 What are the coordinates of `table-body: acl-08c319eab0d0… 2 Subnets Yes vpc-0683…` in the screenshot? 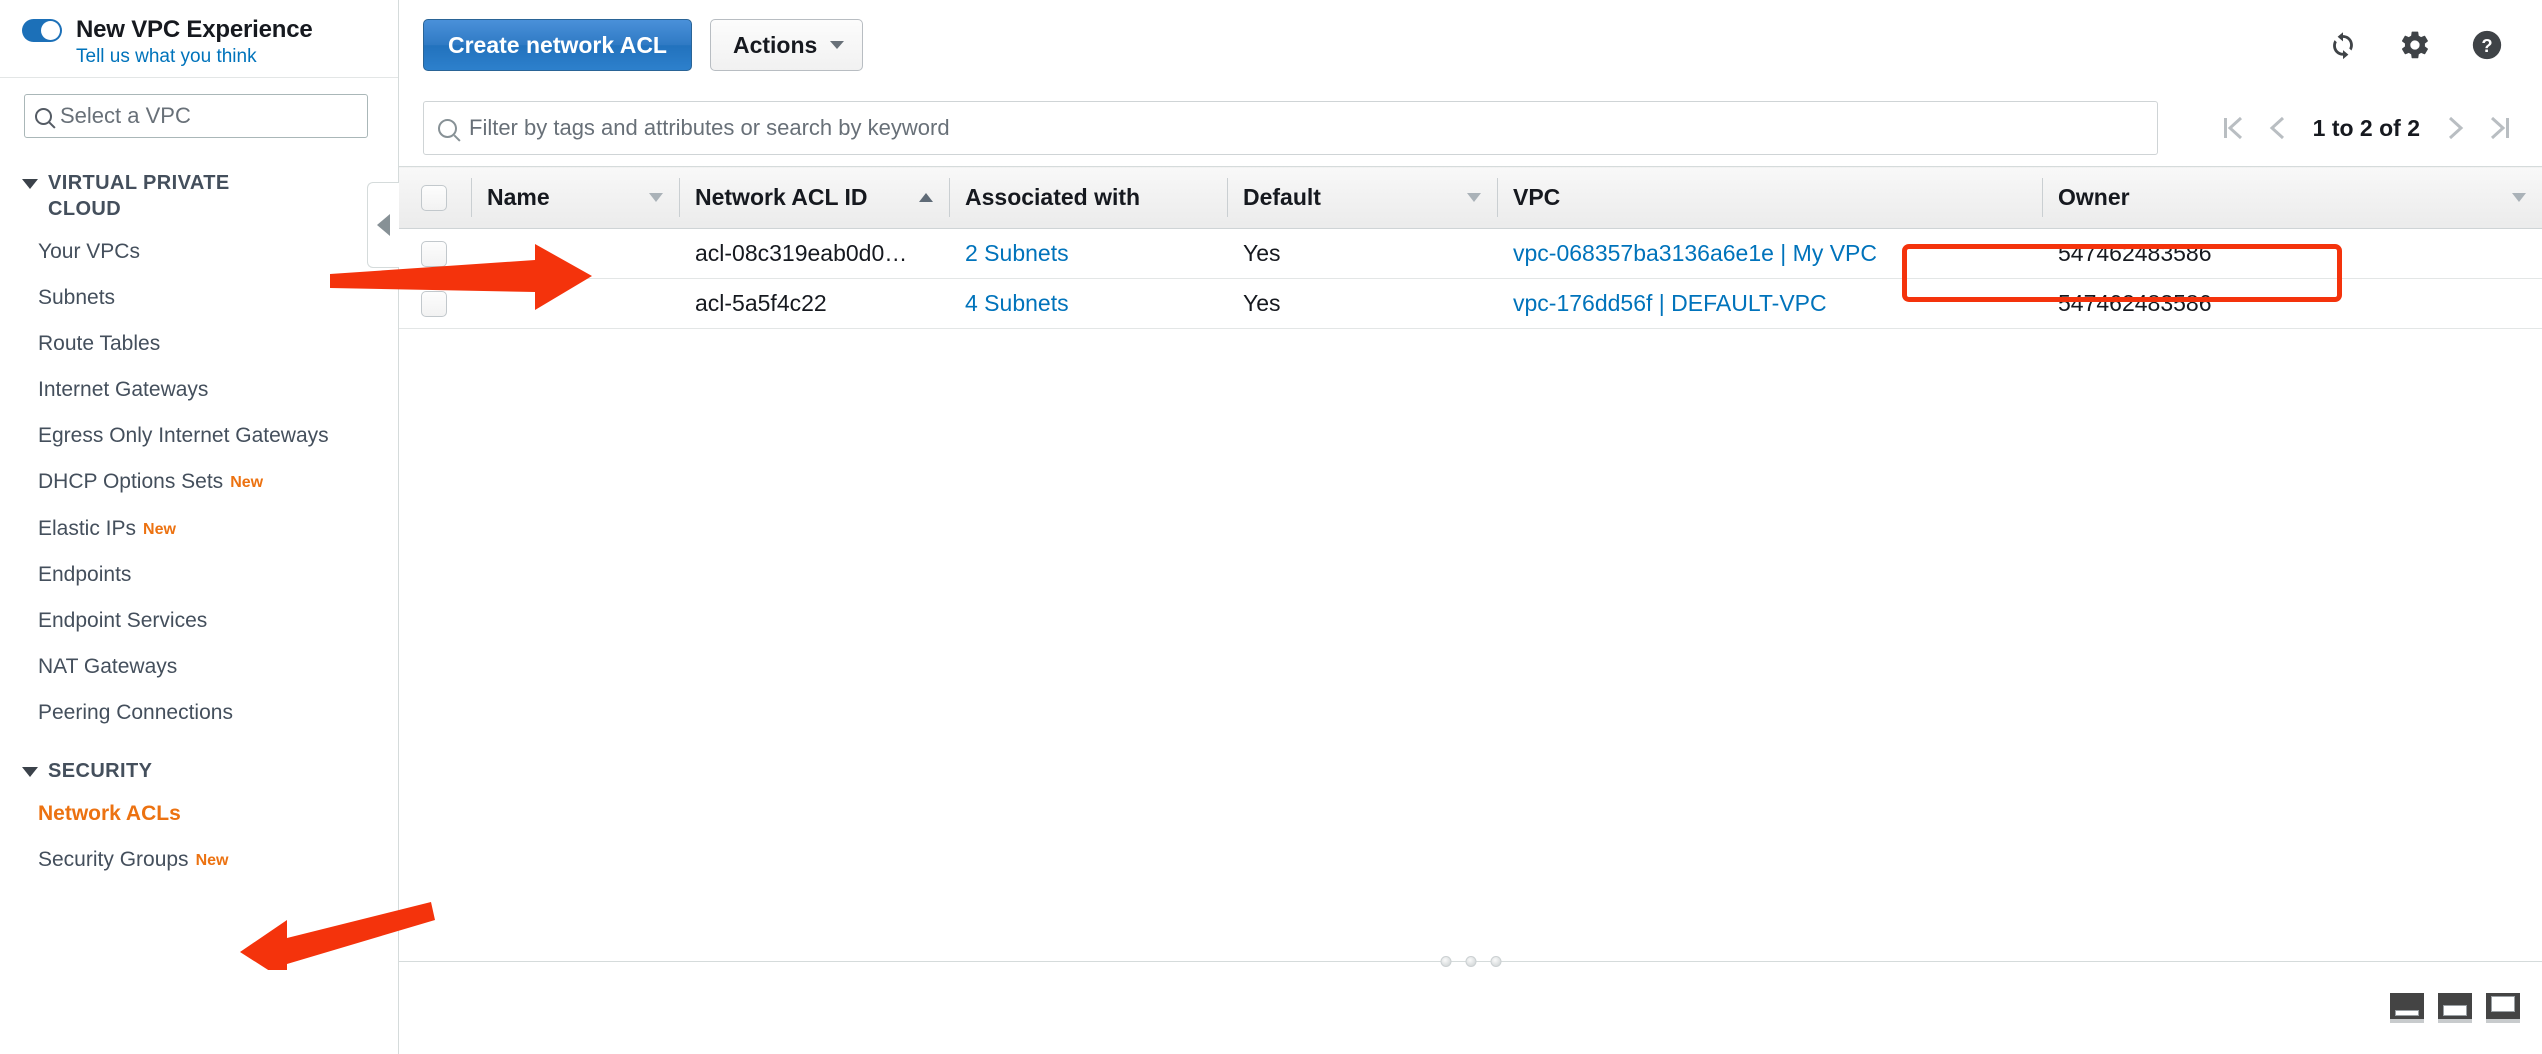 It's located at (1470, 278).